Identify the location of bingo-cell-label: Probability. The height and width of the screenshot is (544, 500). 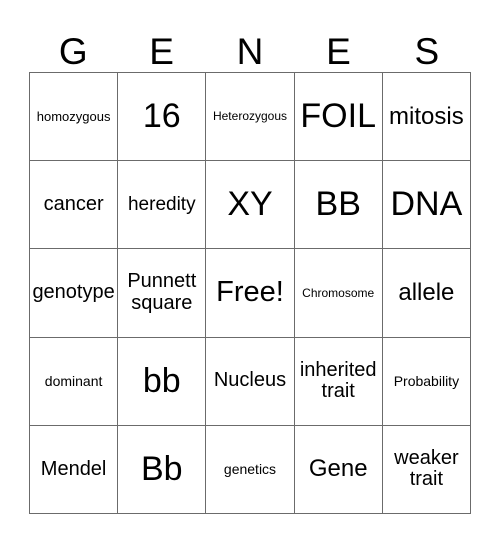
(426, 380).